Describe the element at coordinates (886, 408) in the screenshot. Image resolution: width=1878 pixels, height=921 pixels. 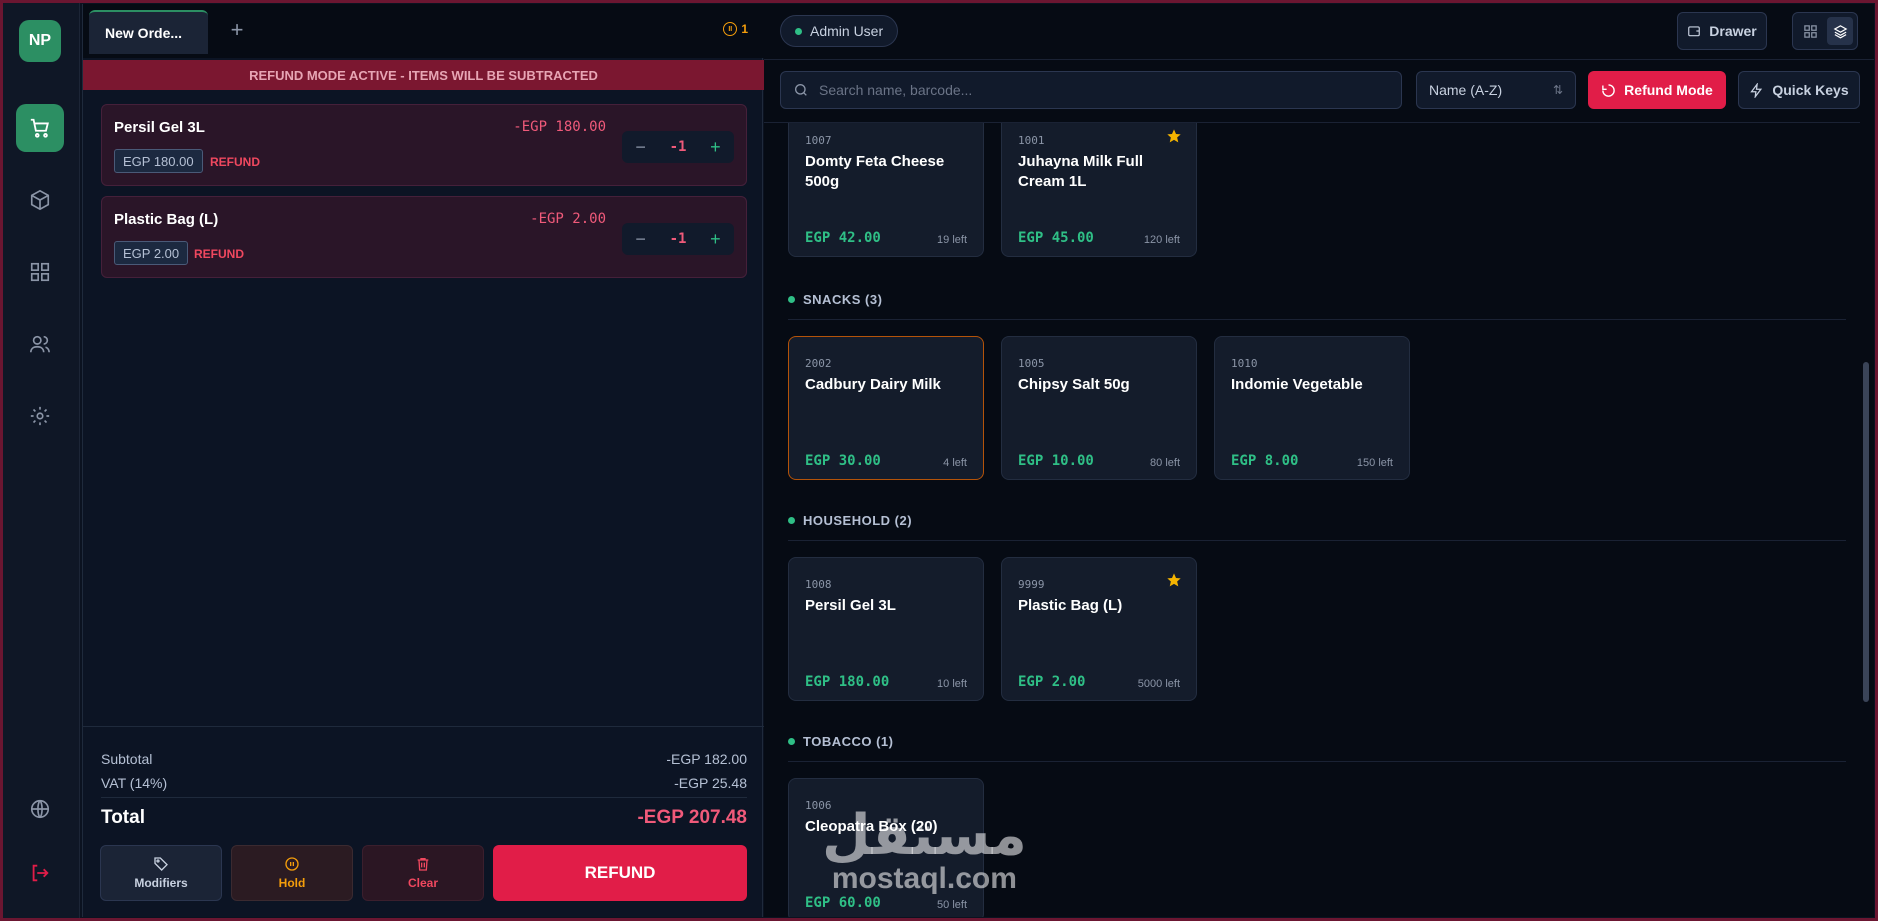
I see `product-card: 2002 Cadbury Dairy Milk EGP 30.00 4 left` at that location.